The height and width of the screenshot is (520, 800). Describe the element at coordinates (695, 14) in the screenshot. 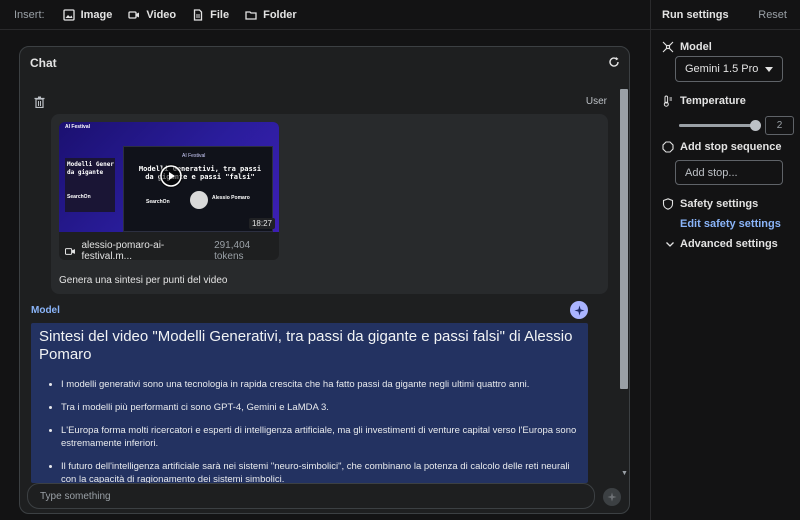

I see `run-settings-title: Run settings` at that location.